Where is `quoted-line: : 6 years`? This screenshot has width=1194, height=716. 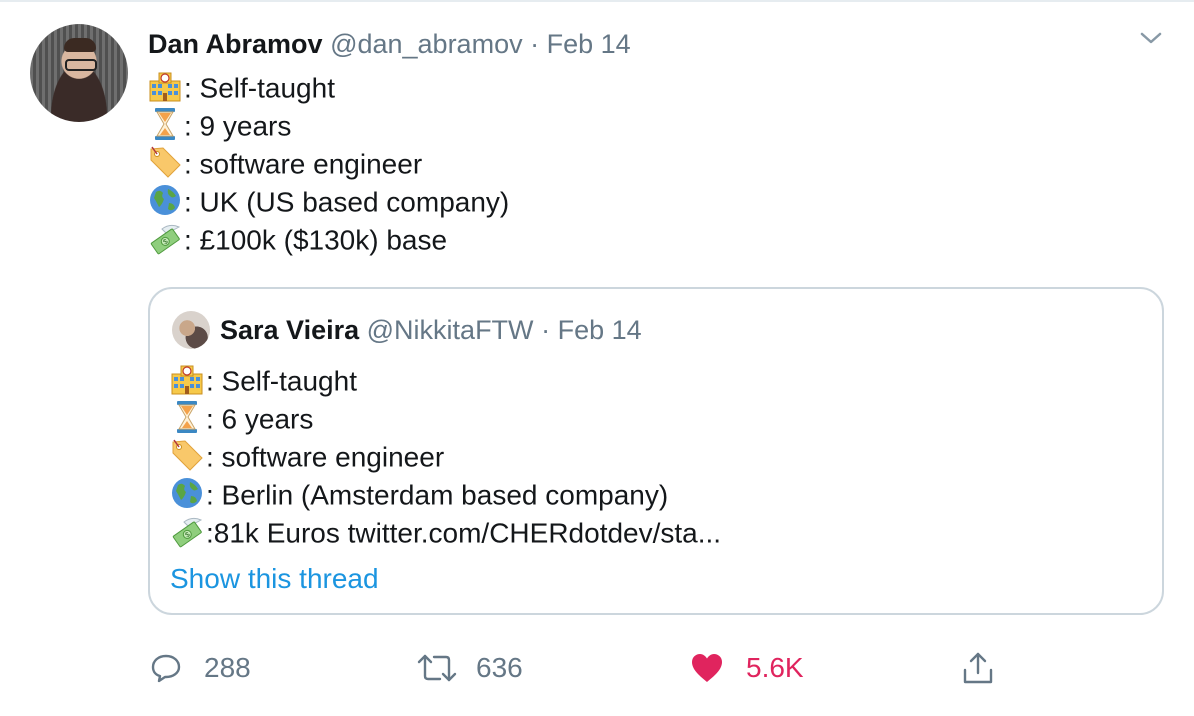
quoted-line: : 6 years is located at coordinates (241, 418).